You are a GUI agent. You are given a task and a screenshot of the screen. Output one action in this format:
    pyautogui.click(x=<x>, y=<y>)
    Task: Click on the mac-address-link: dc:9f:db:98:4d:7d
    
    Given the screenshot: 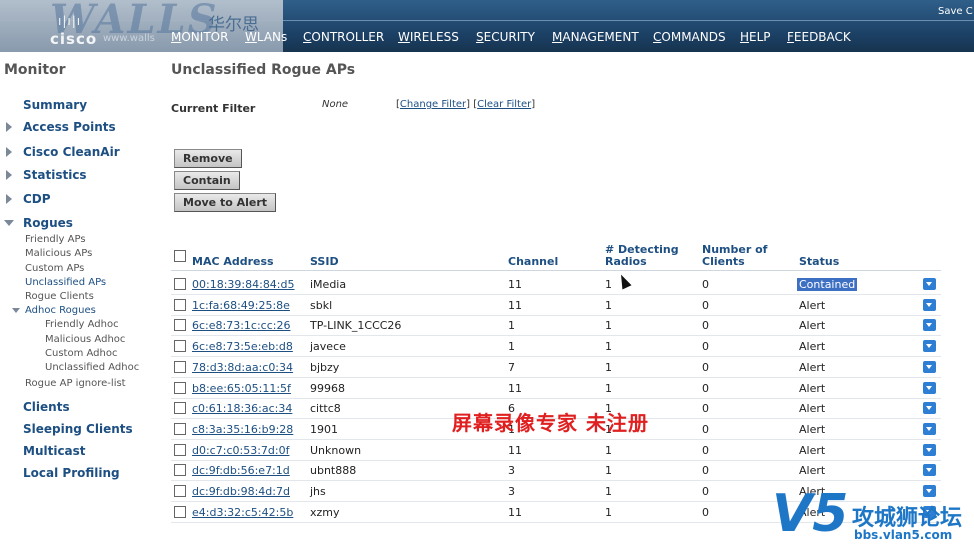 What is the action you would take?
    pyautogui.click(x=241, y=491)
    